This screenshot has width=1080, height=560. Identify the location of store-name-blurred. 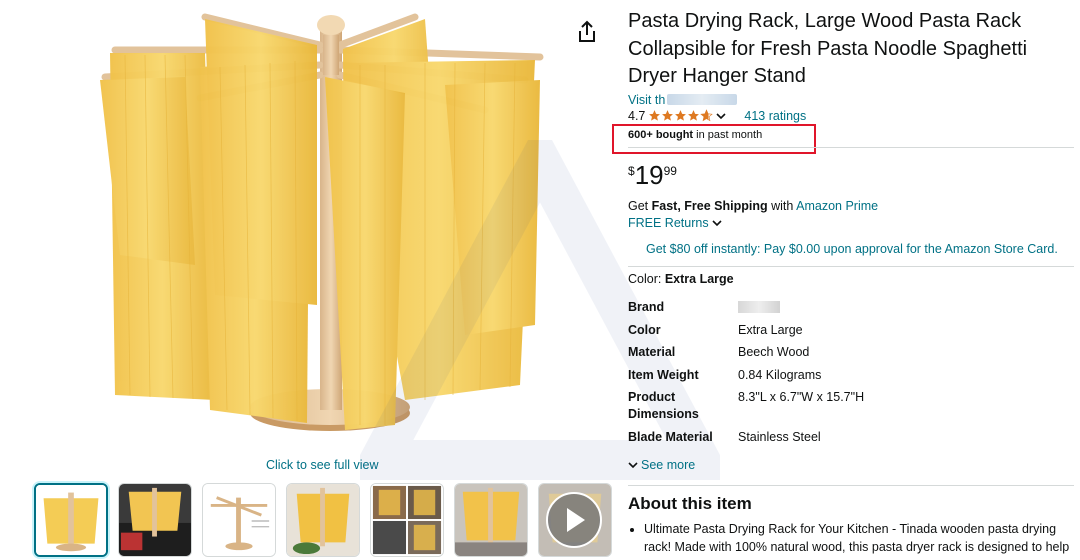
(702, 99).